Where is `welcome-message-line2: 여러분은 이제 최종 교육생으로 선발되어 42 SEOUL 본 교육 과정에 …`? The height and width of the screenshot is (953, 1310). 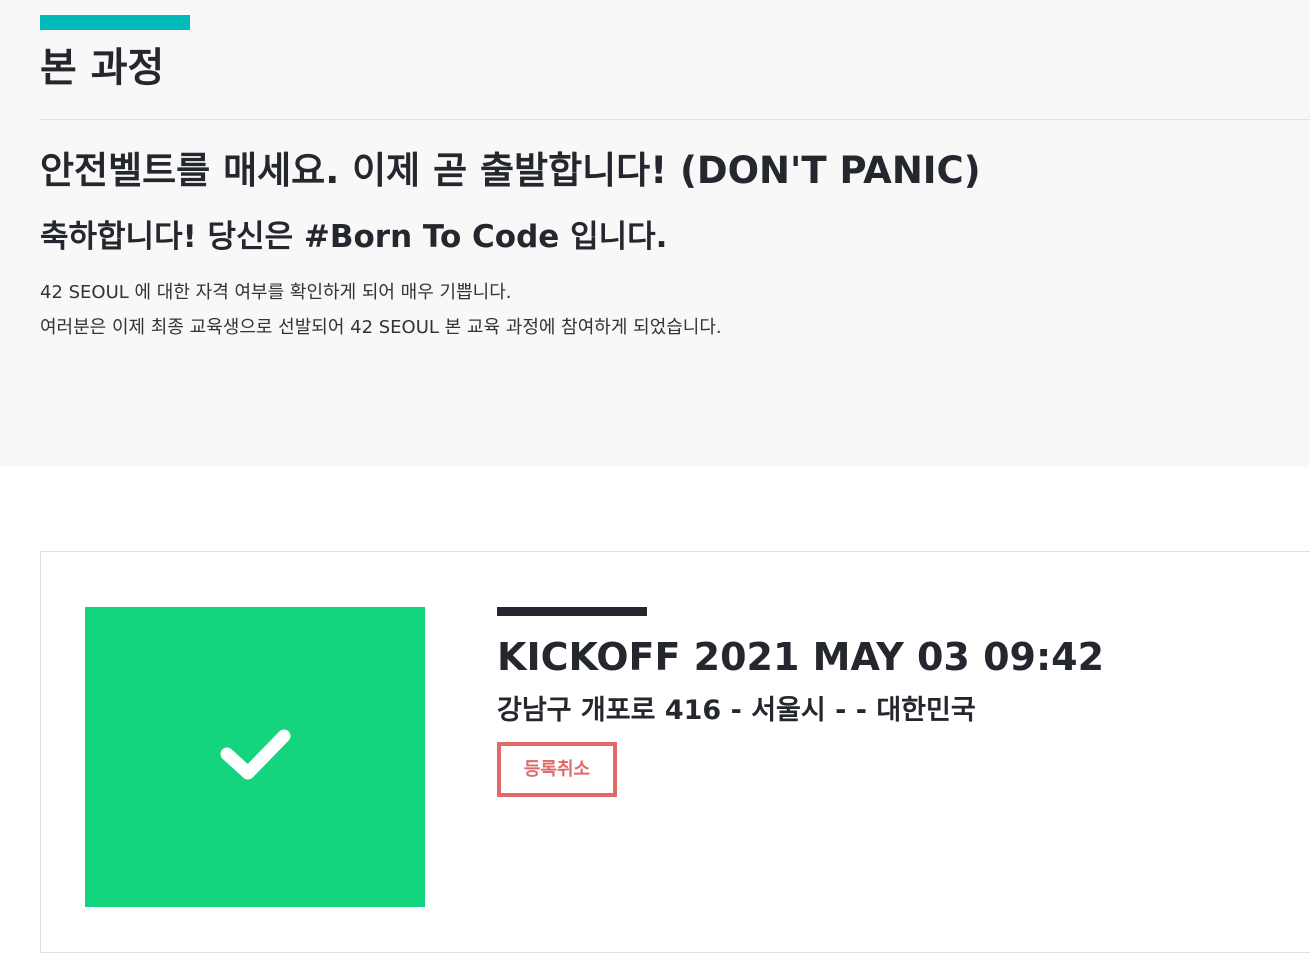
welcome-message-line2: 여러분은 이제 최종 교육생으로 선발되어 42 SEOUL 본 교육 과정에 … is located at coordinates (381, 327).